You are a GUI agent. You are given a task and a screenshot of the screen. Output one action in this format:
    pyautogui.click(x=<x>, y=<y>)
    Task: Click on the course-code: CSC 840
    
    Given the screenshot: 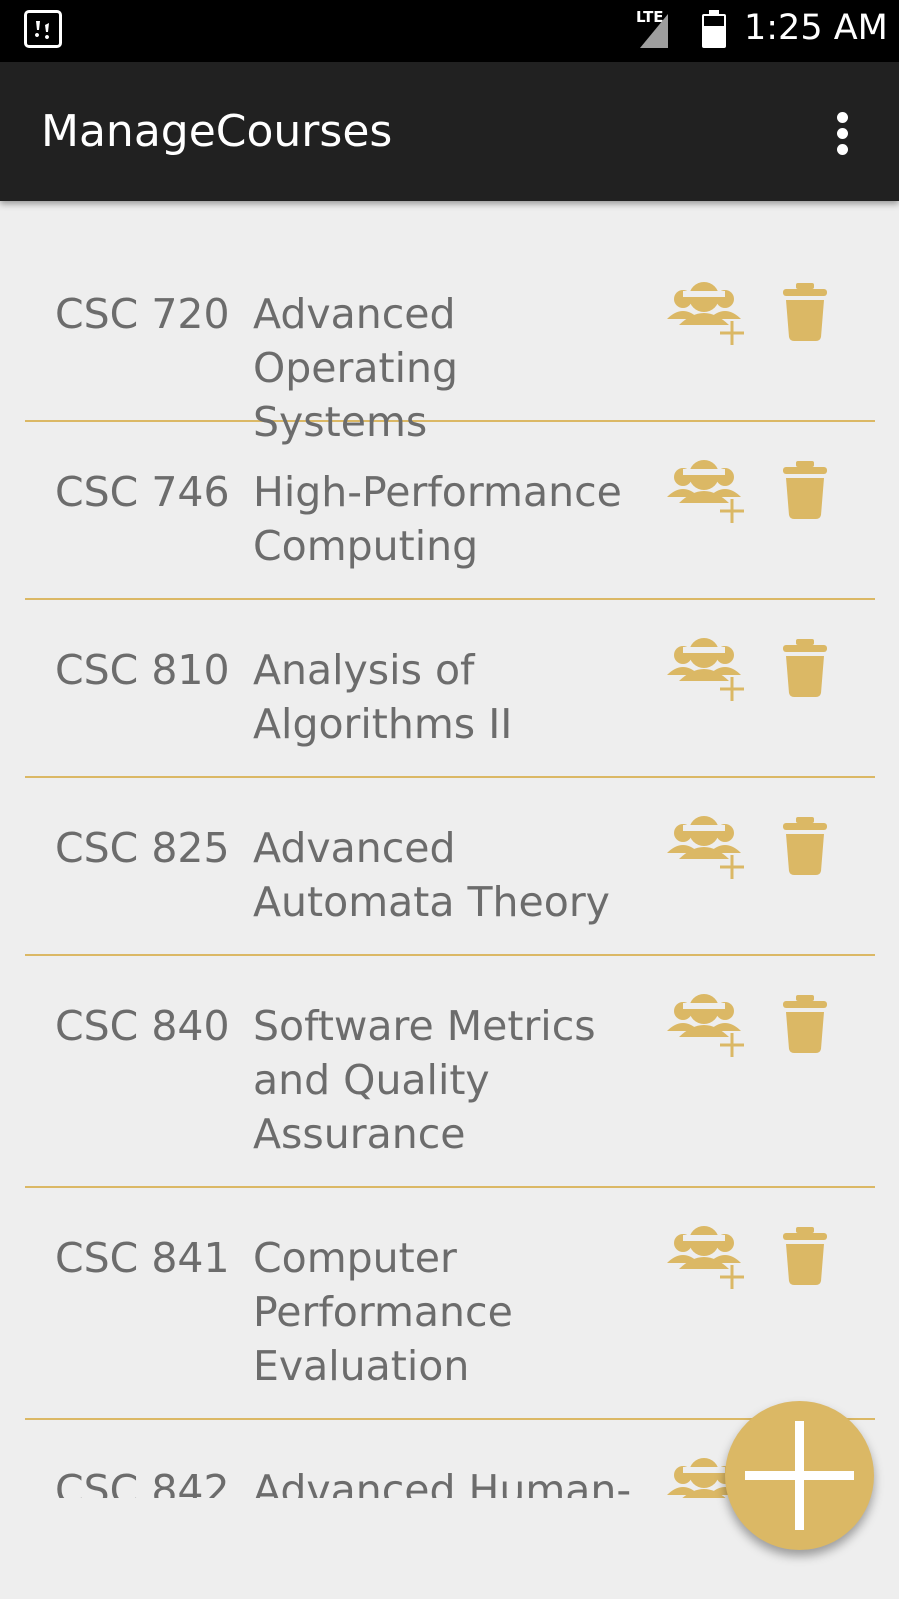 What is the action you would take?
    pyautogui.click(x=142, y=1026)
    